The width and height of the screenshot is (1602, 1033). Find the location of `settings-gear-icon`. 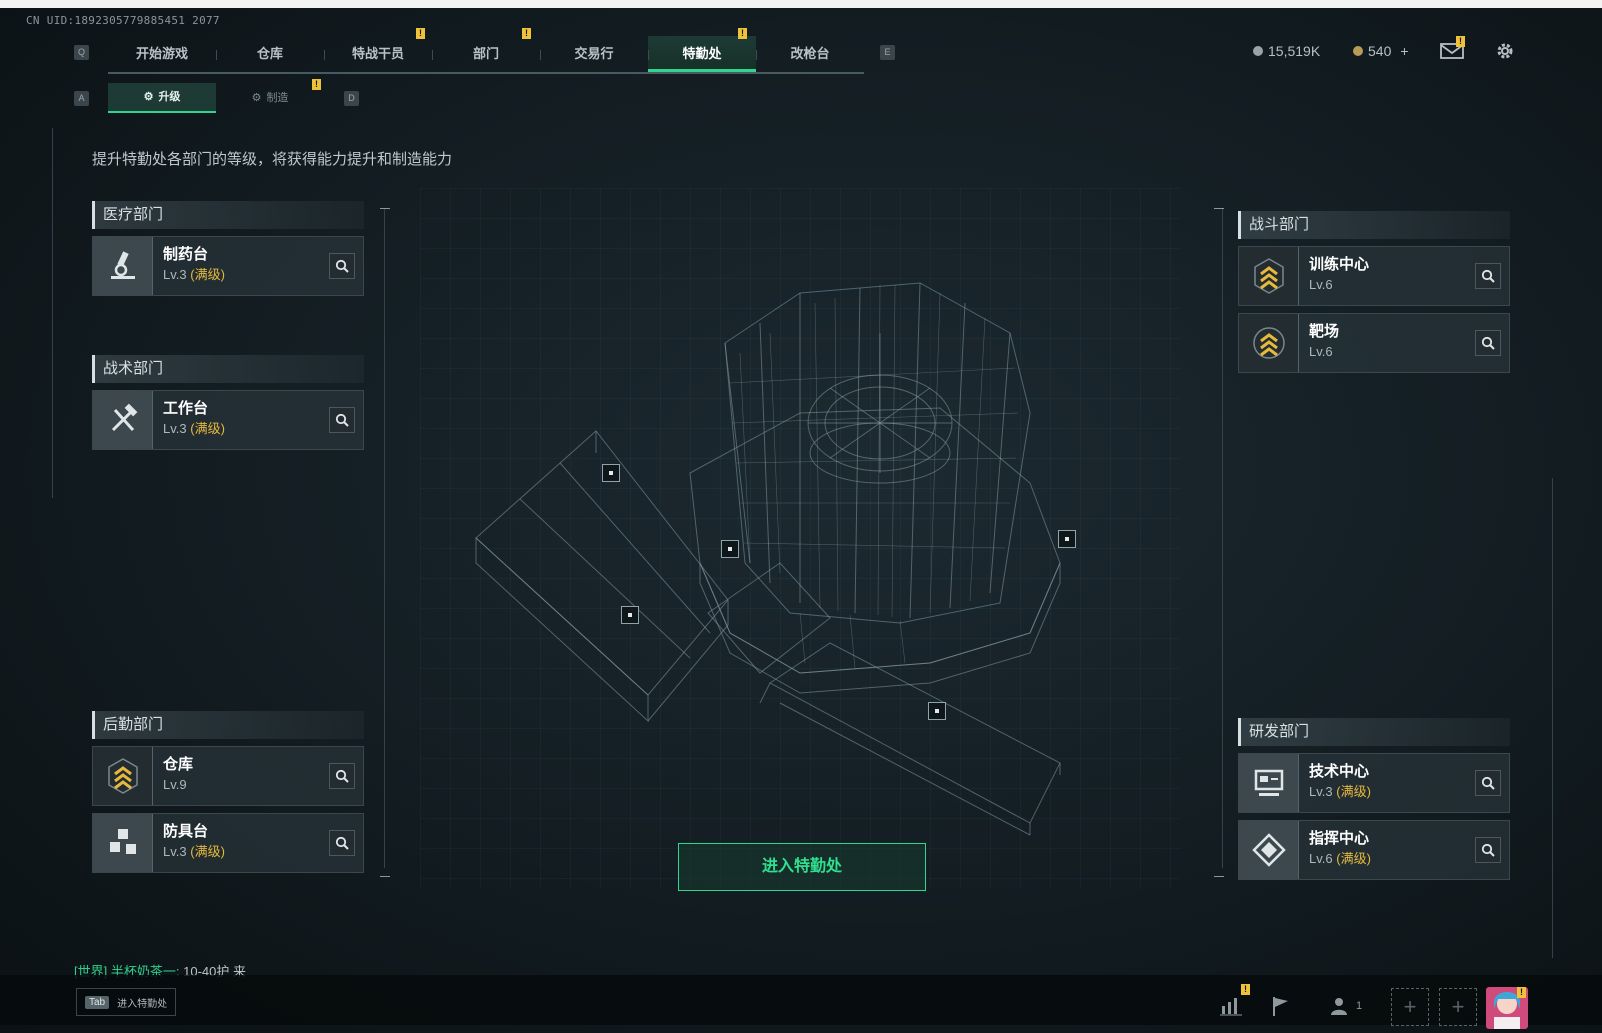

settings-gear-icon is located at coordinates (1507, 53).